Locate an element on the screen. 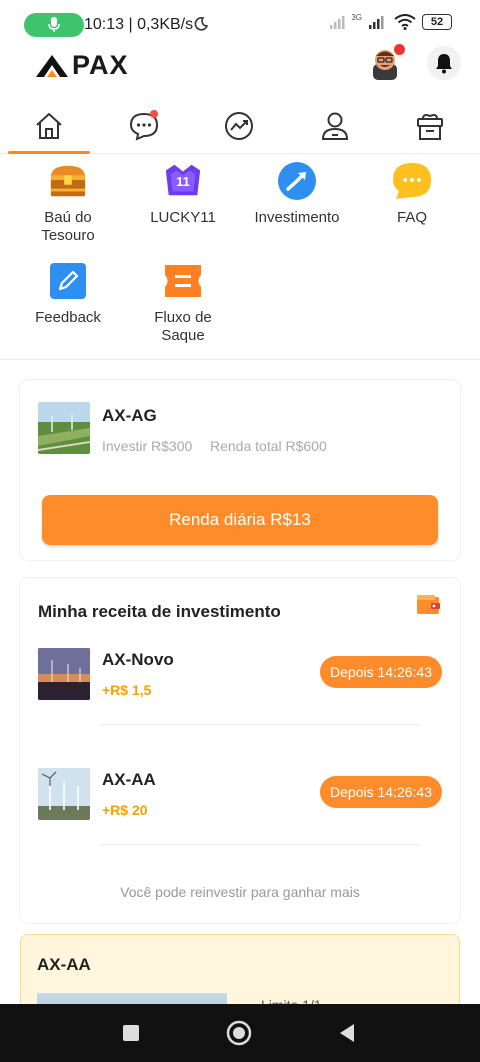 This screenshot has height=1062, width=480. quick-item-lucky11: 11 LUCKY11 is located at coordinates (183, 194).